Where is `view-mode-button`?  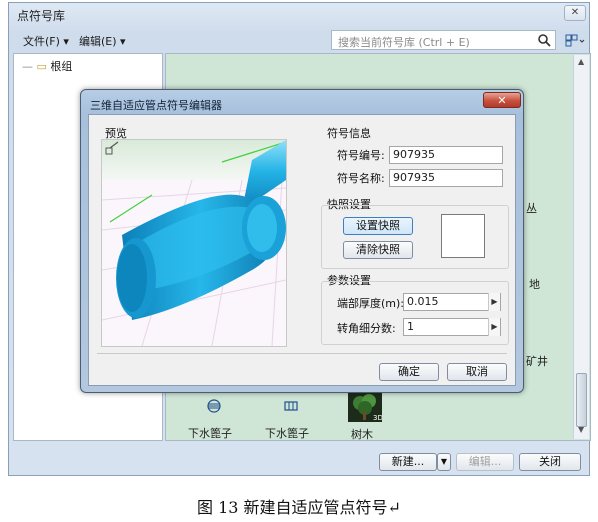
view-mode-button is located at coordinates (575, 40).